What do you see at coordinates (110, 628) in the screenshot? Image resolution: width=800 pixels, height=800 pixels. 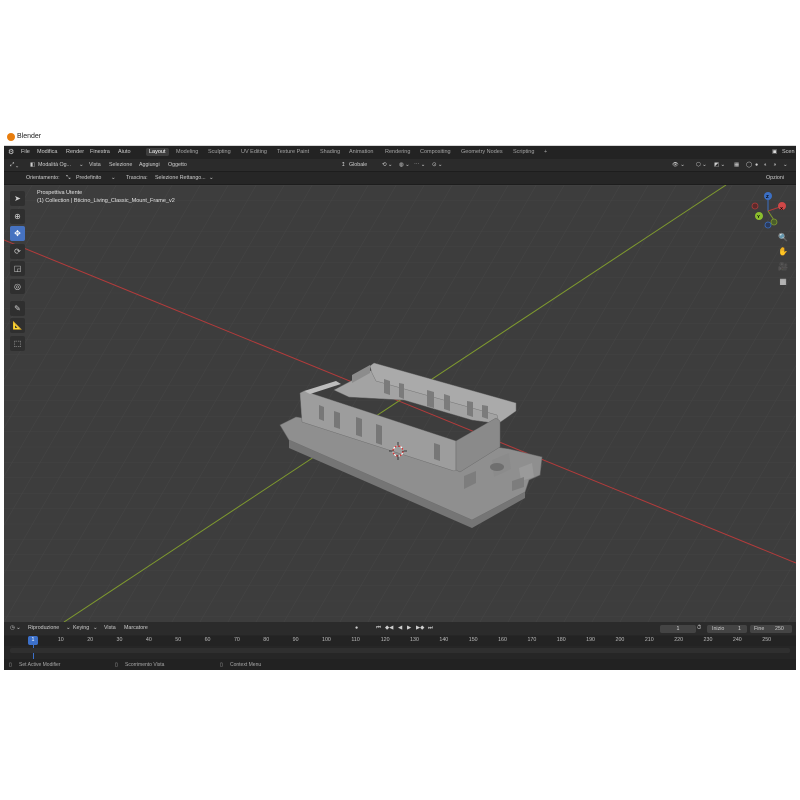 I see `menu-view-timeline: Vista` at bounding box center [110, 628].